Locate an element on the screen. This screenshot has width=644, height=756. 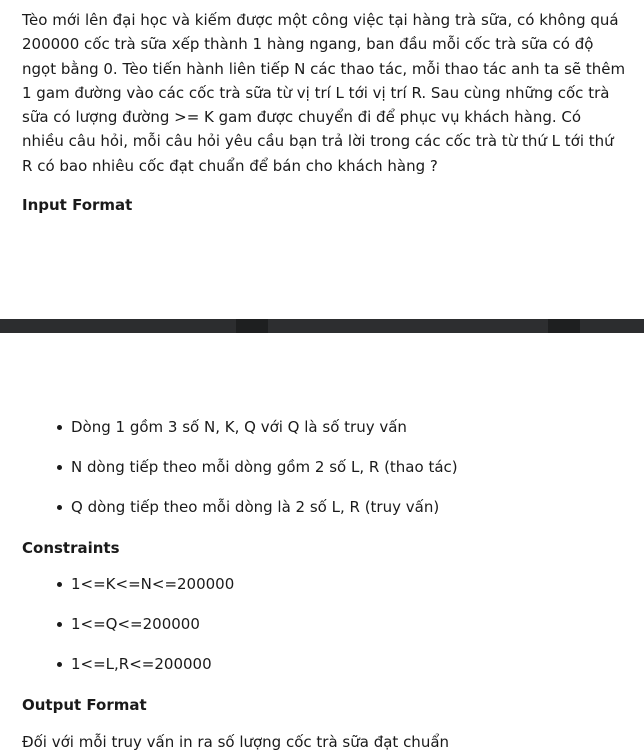
screenshot-seam-divider is located at coordinates (322, 326).